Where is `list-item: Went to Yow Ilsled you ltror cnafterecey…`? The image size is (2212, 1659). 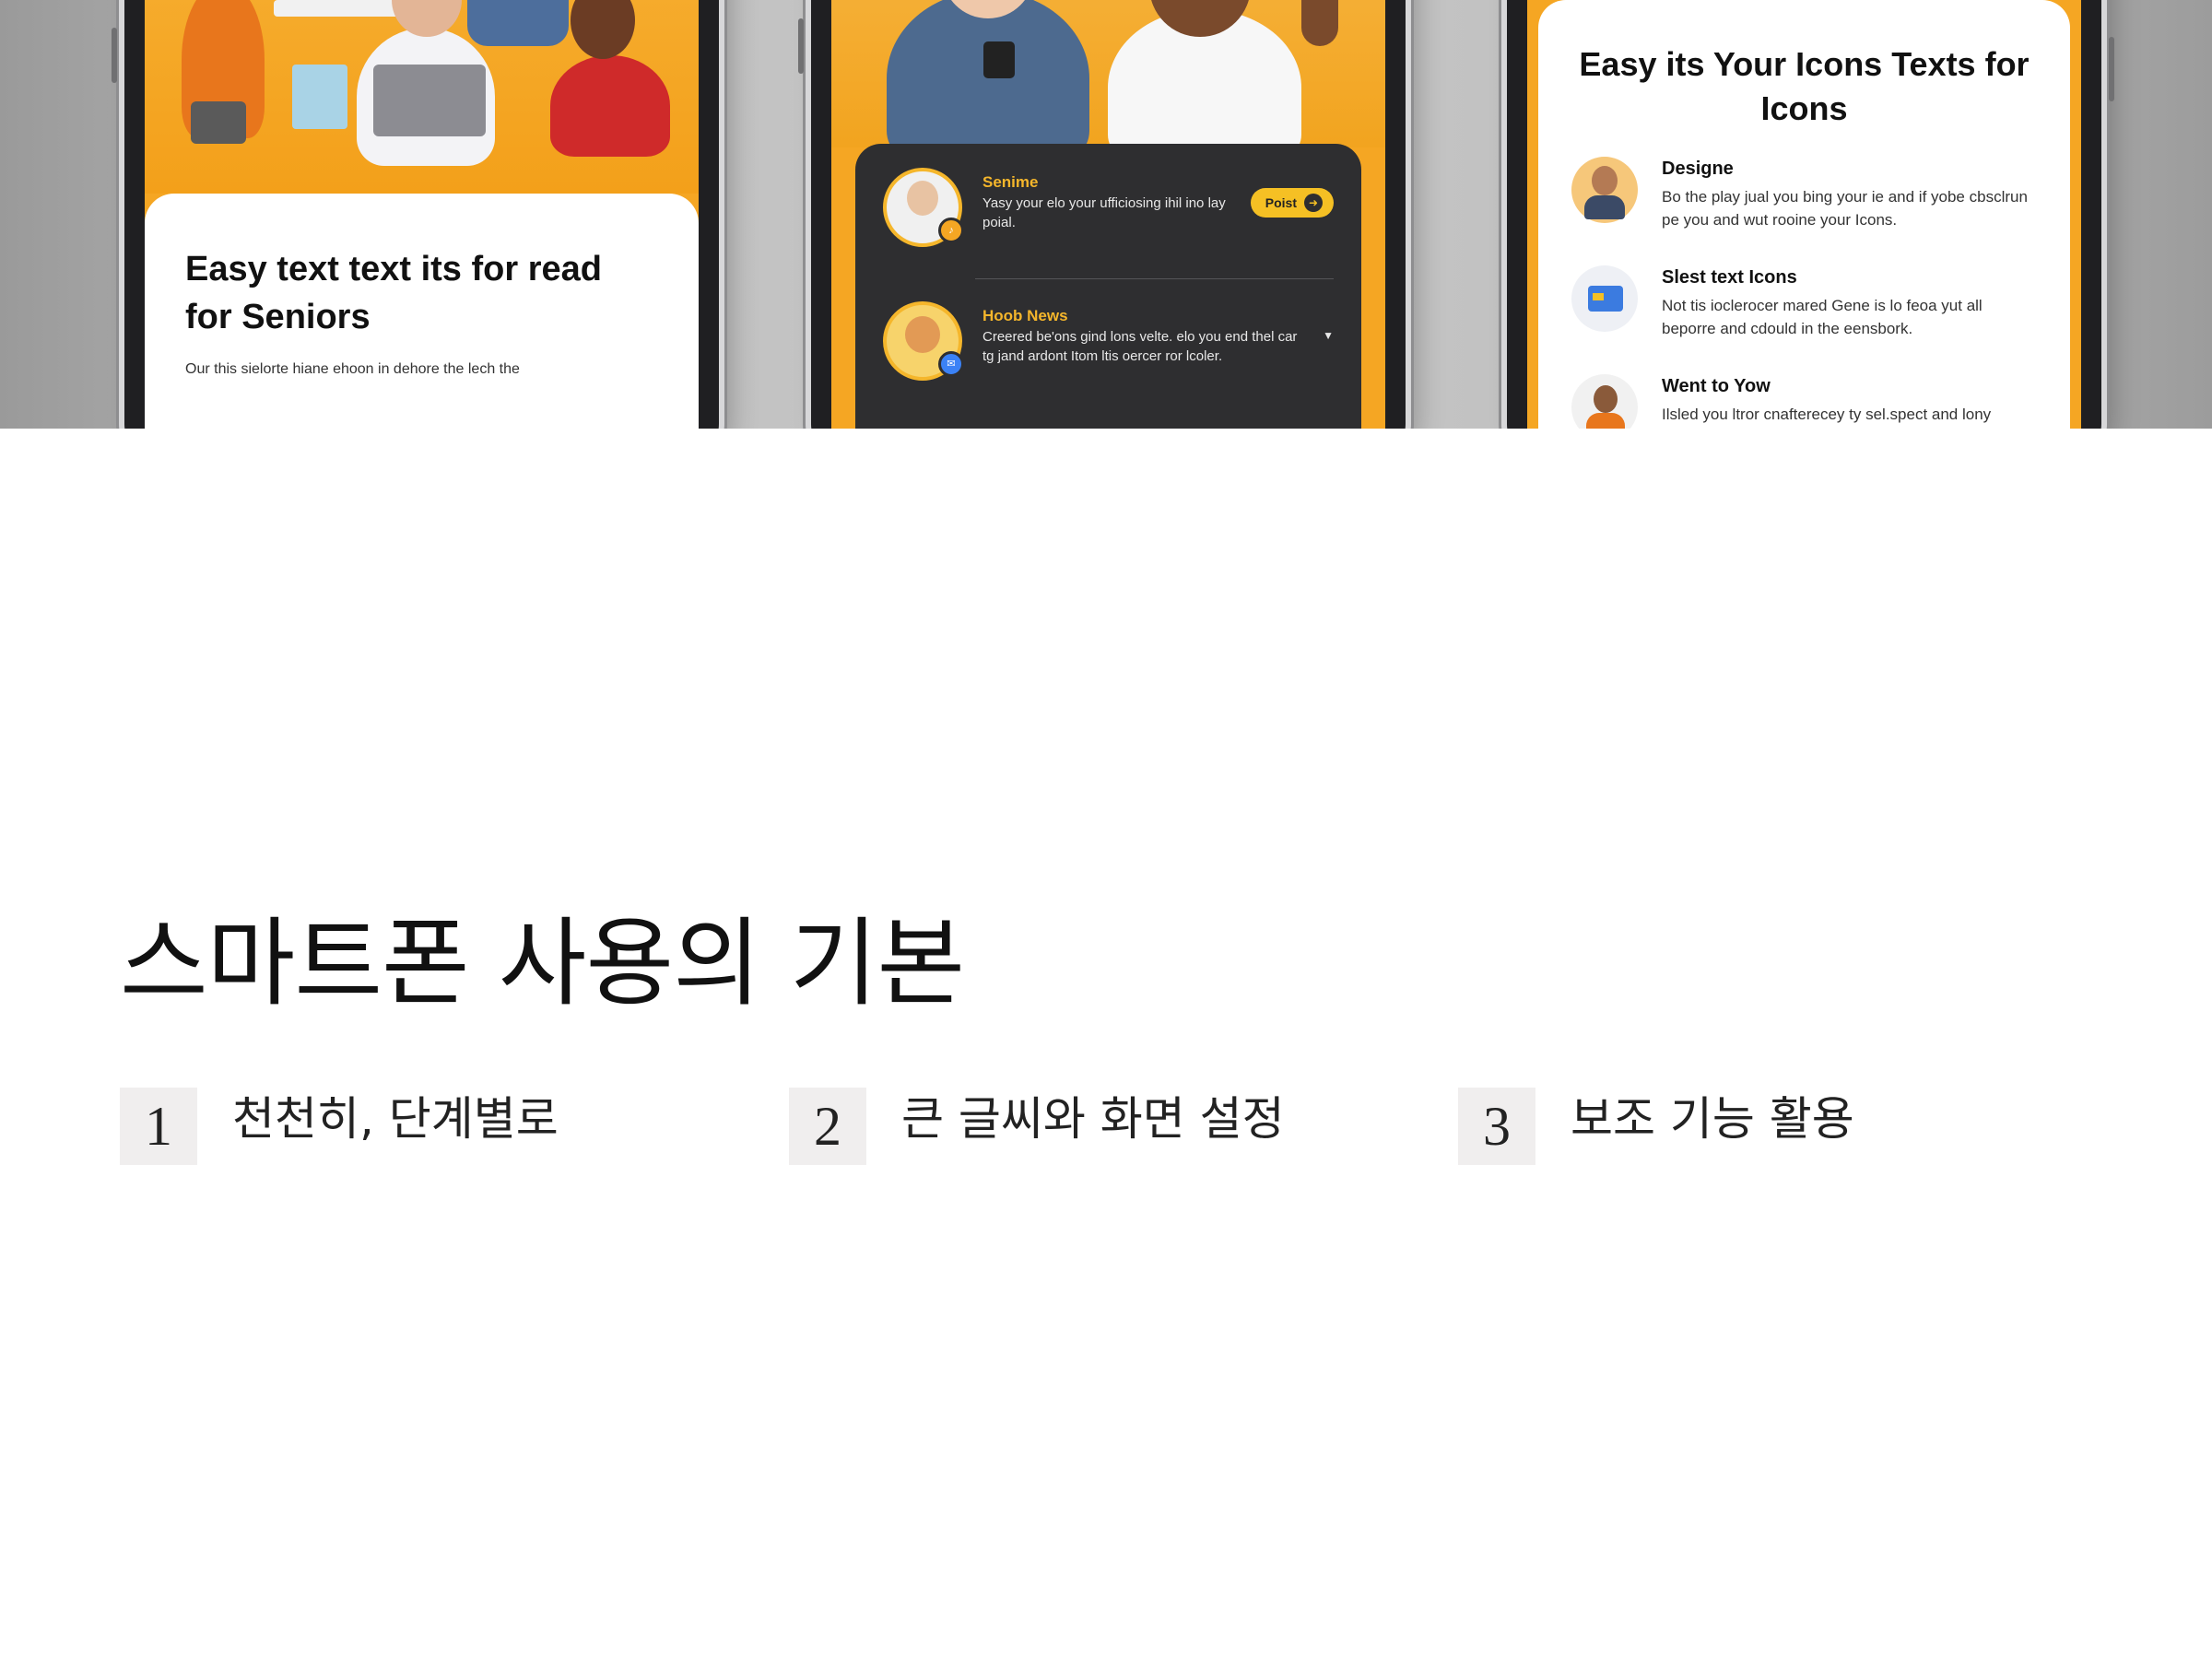 list-item: Went to Yow Ilsled you ltror cnafterecey… is located at coordinates (1804, 401).